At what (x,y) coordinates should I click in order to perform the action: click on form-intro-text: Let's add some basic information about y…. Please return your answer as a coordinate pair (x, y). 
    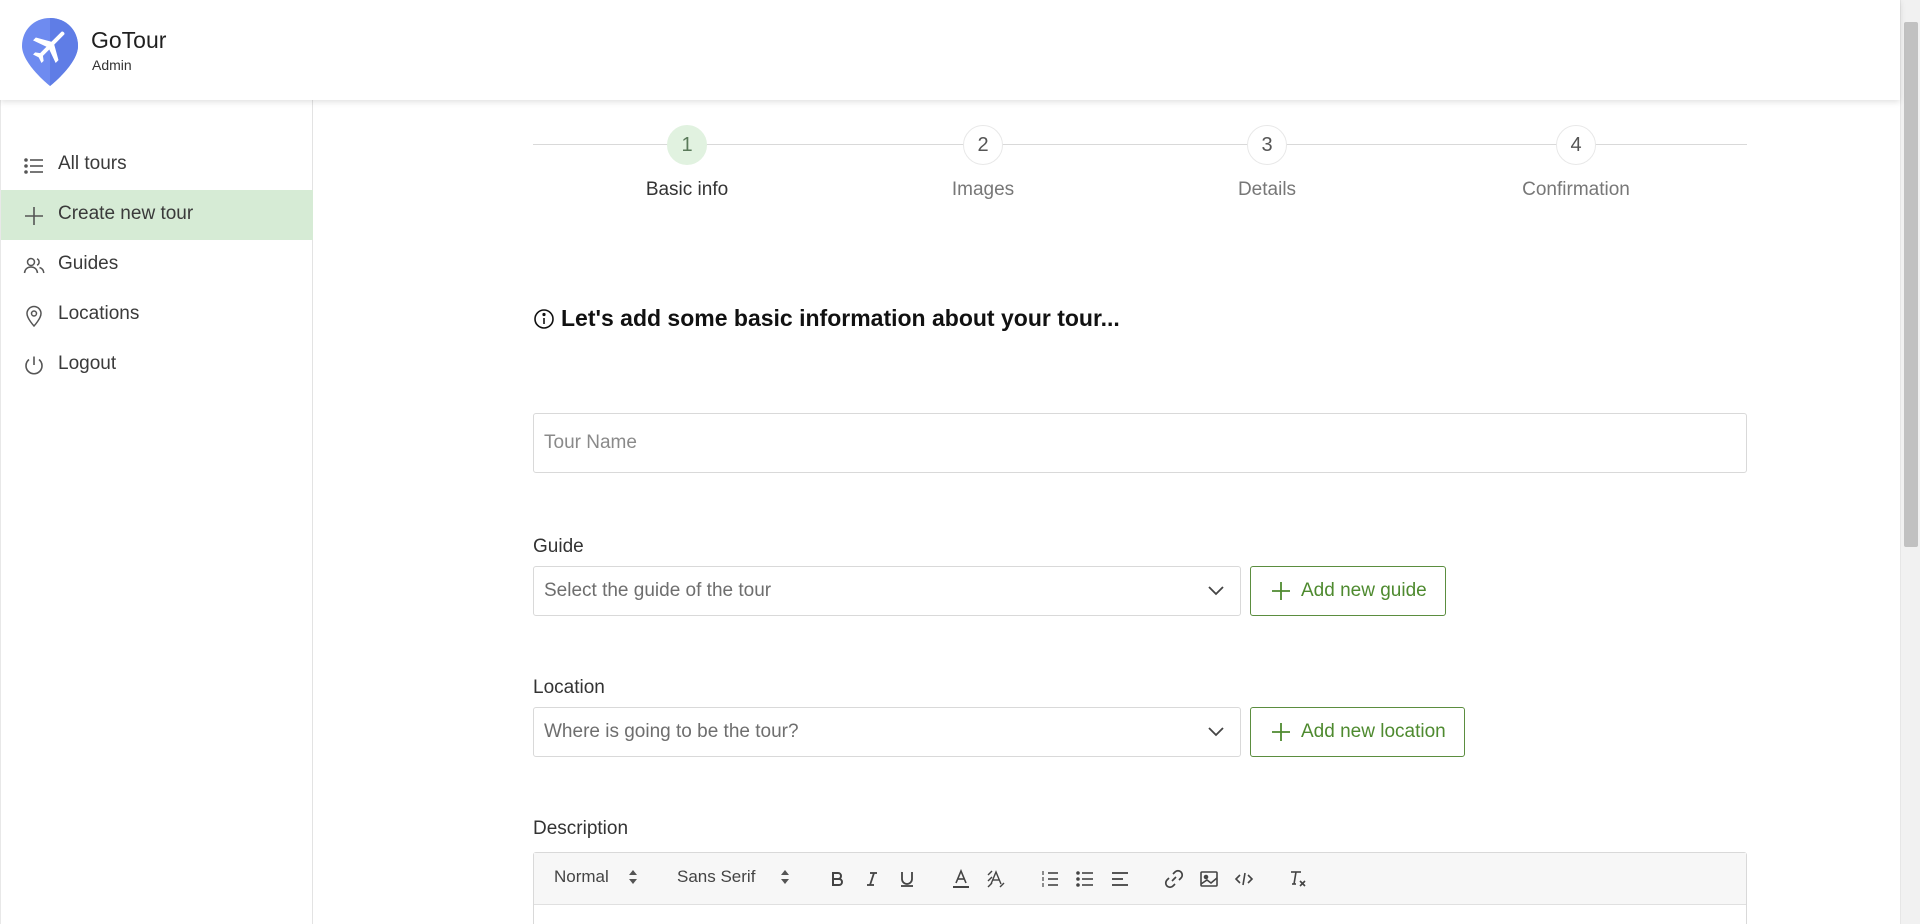
    Looking at the image, I should click on (840, 318).